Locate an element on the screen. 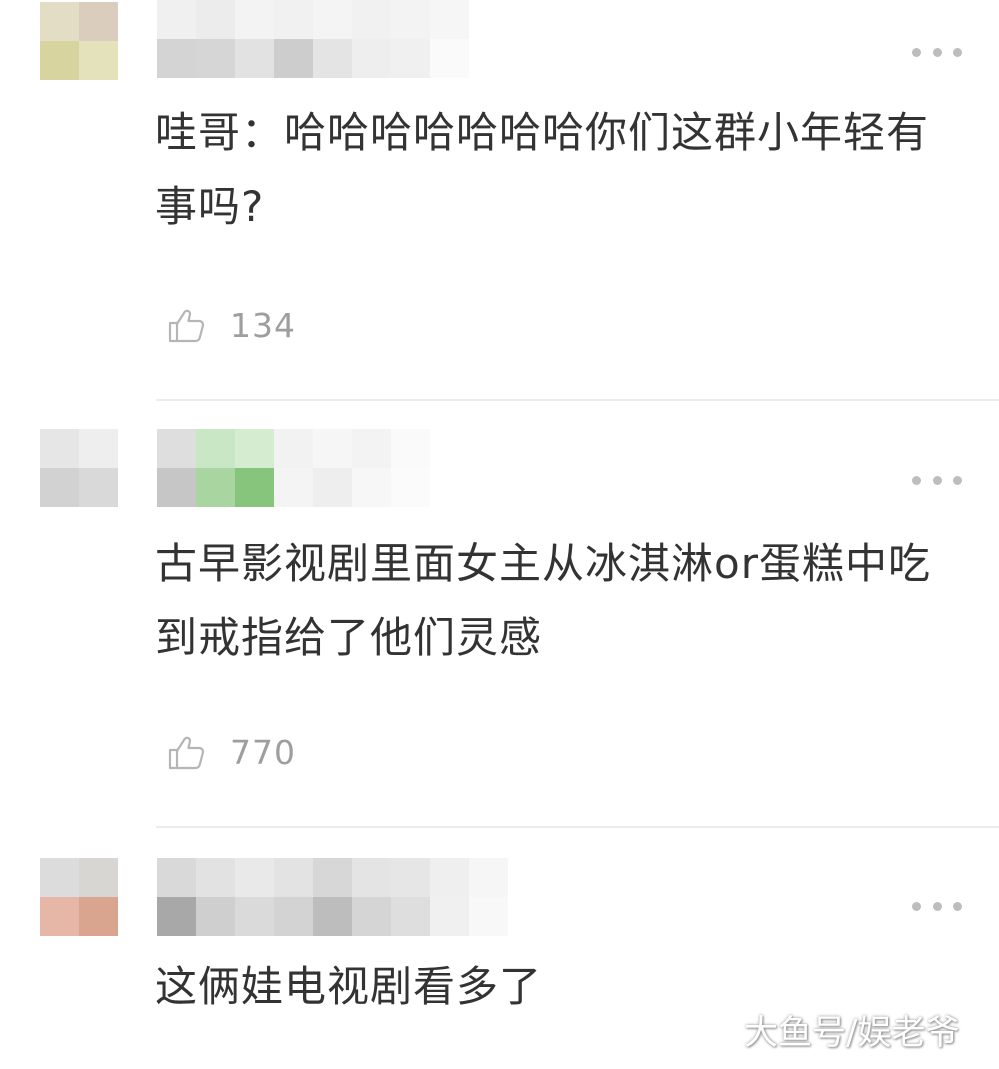 Image resolution: width=999 pixels, height=1069 pixels. comment-text: 哇哥：哈哈哈哈哈哈哈你们这群小年轻有事吗? is located at coordinates (542, 169).